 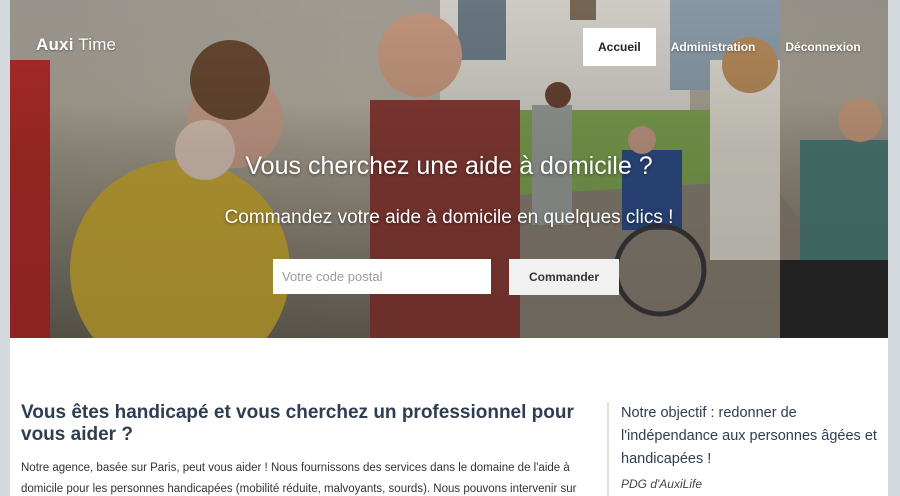 What do you see at coordinates (619, 47) in the screenshot?
I see `nav-item-accueil: Accueil` at bounding box center [619, 47].